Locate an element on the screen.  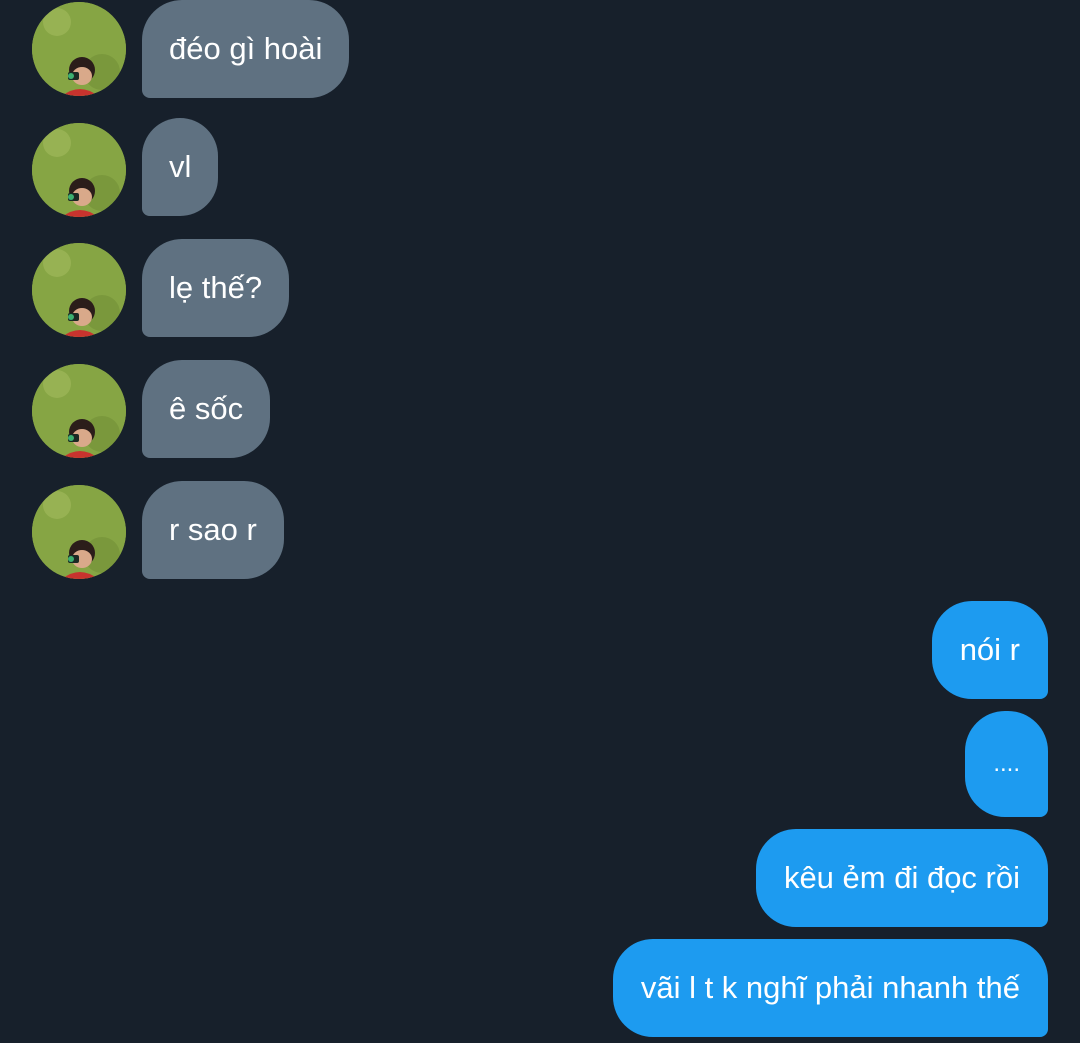
incoming-message-bubble: vl is located at coordinates (180, 167).